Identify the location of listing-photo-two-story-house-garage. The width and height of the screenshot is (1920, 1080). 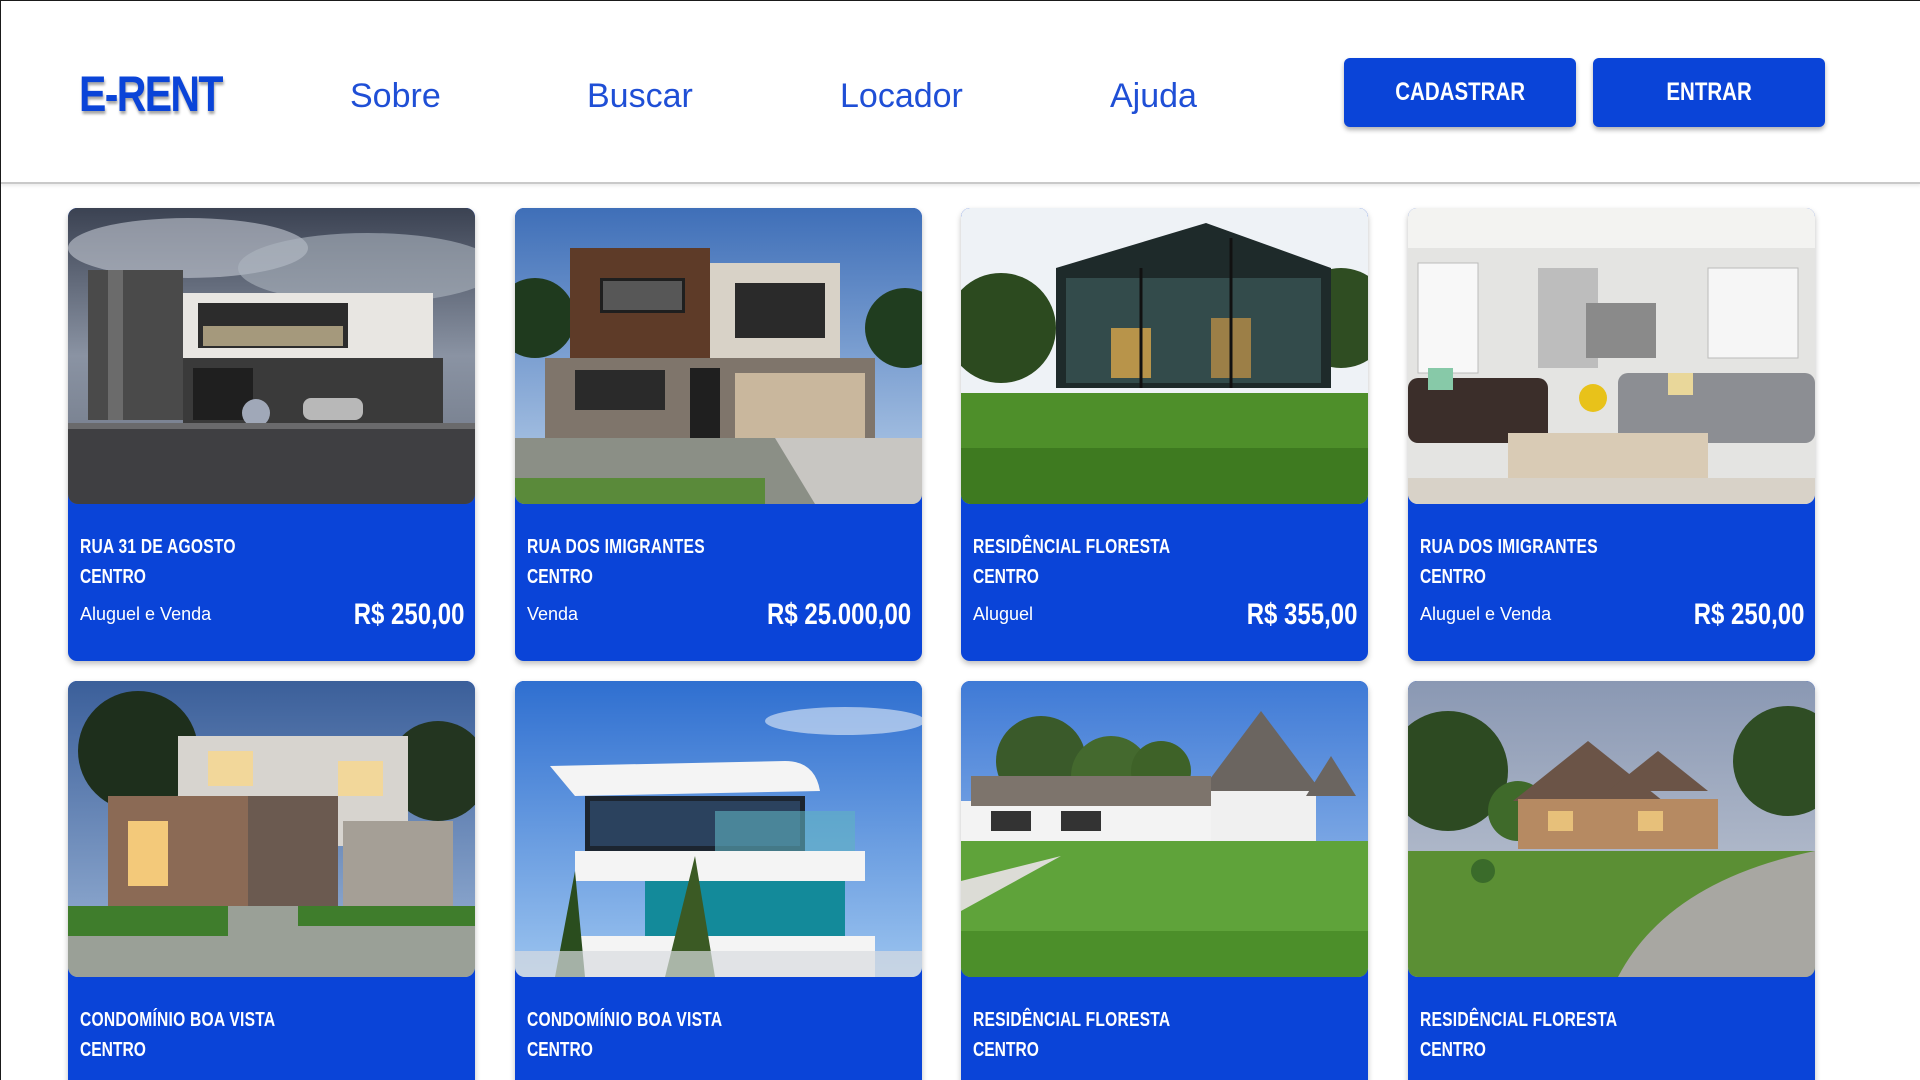
(718, 356).